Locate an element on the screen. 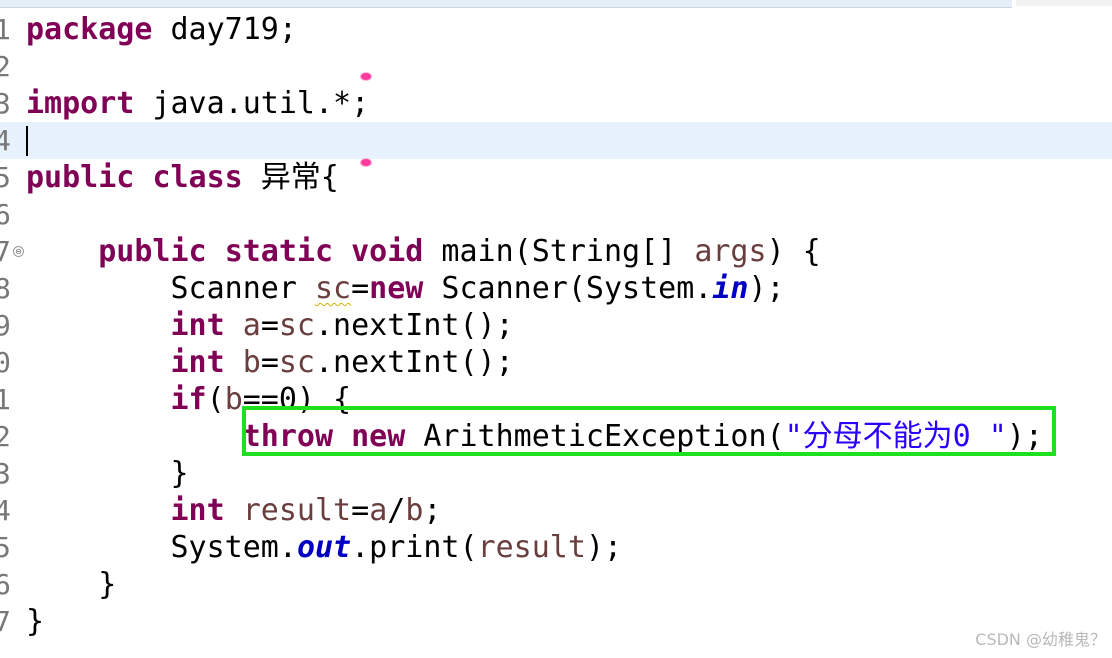 This screenshot has width=1112, height=658. line-number: 0 is located at coordinates (9, 362).